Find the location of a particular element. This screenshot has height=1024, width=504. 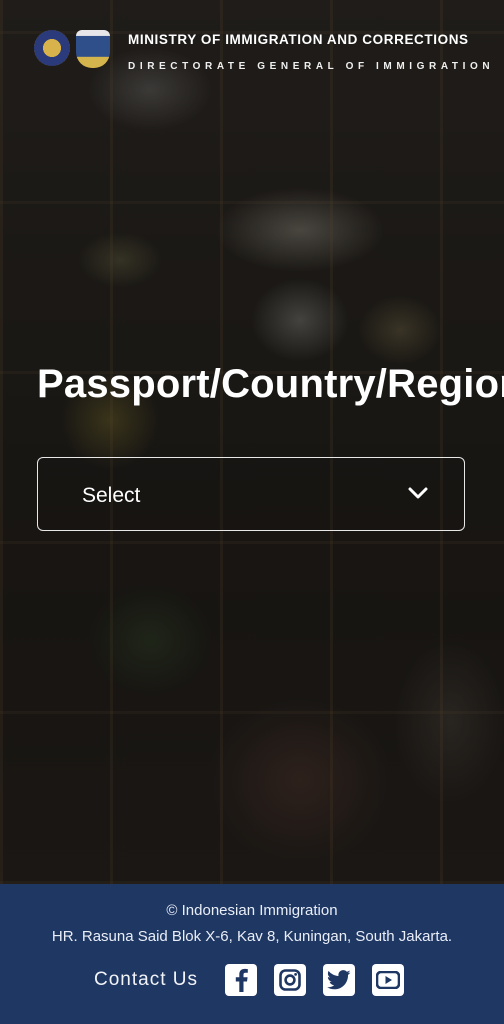

facebook-icon is located at coordinates (241, 980).